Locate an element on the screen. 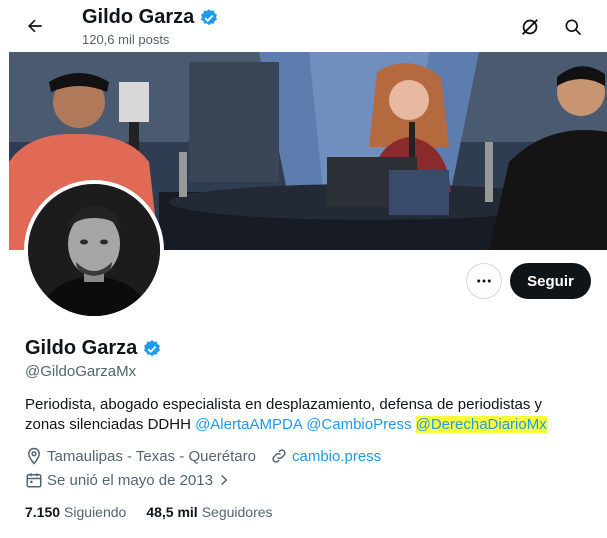 This screenshot has width=607, height=538. more-icon is located at coordinates (484, 281).